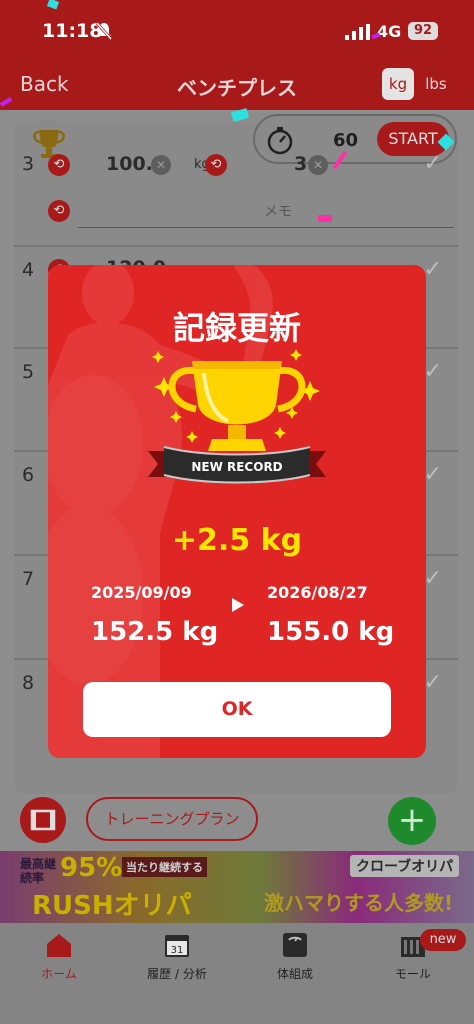 Image resolution: width=474 pixels, height=1024 pixels. I want to click on tab-history: 31 履歴 / 分析, so click(177, 956).